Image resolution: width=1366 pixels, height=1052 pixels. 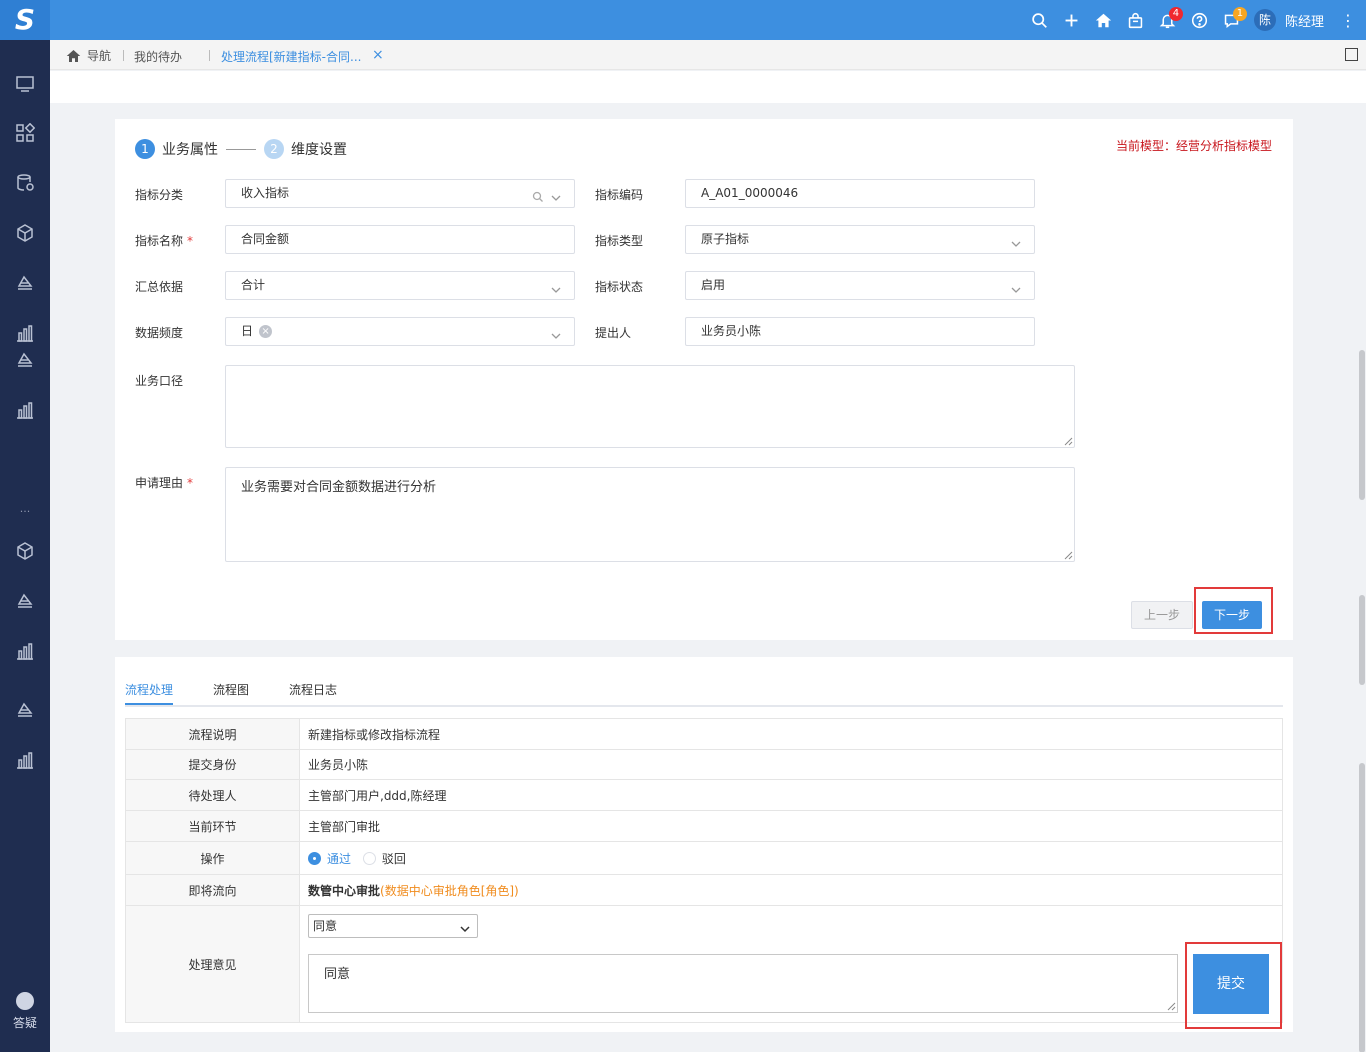 I want to click on shop-bag-icon, so click(x=1136, y=20).